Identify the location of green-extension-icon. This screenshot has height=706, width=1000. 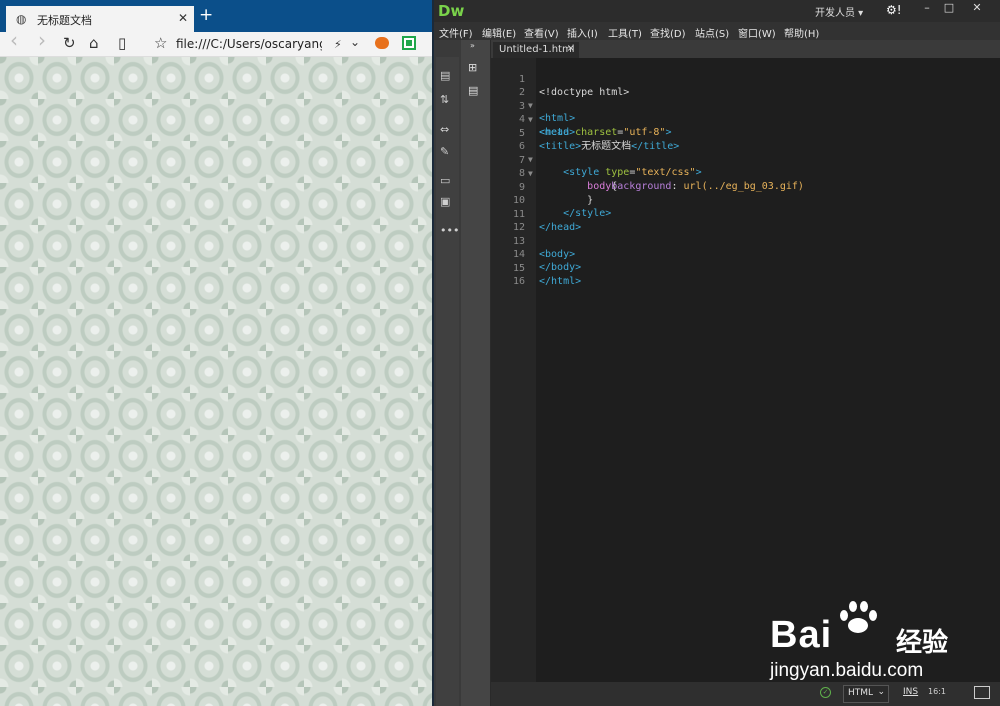
(409, 43).